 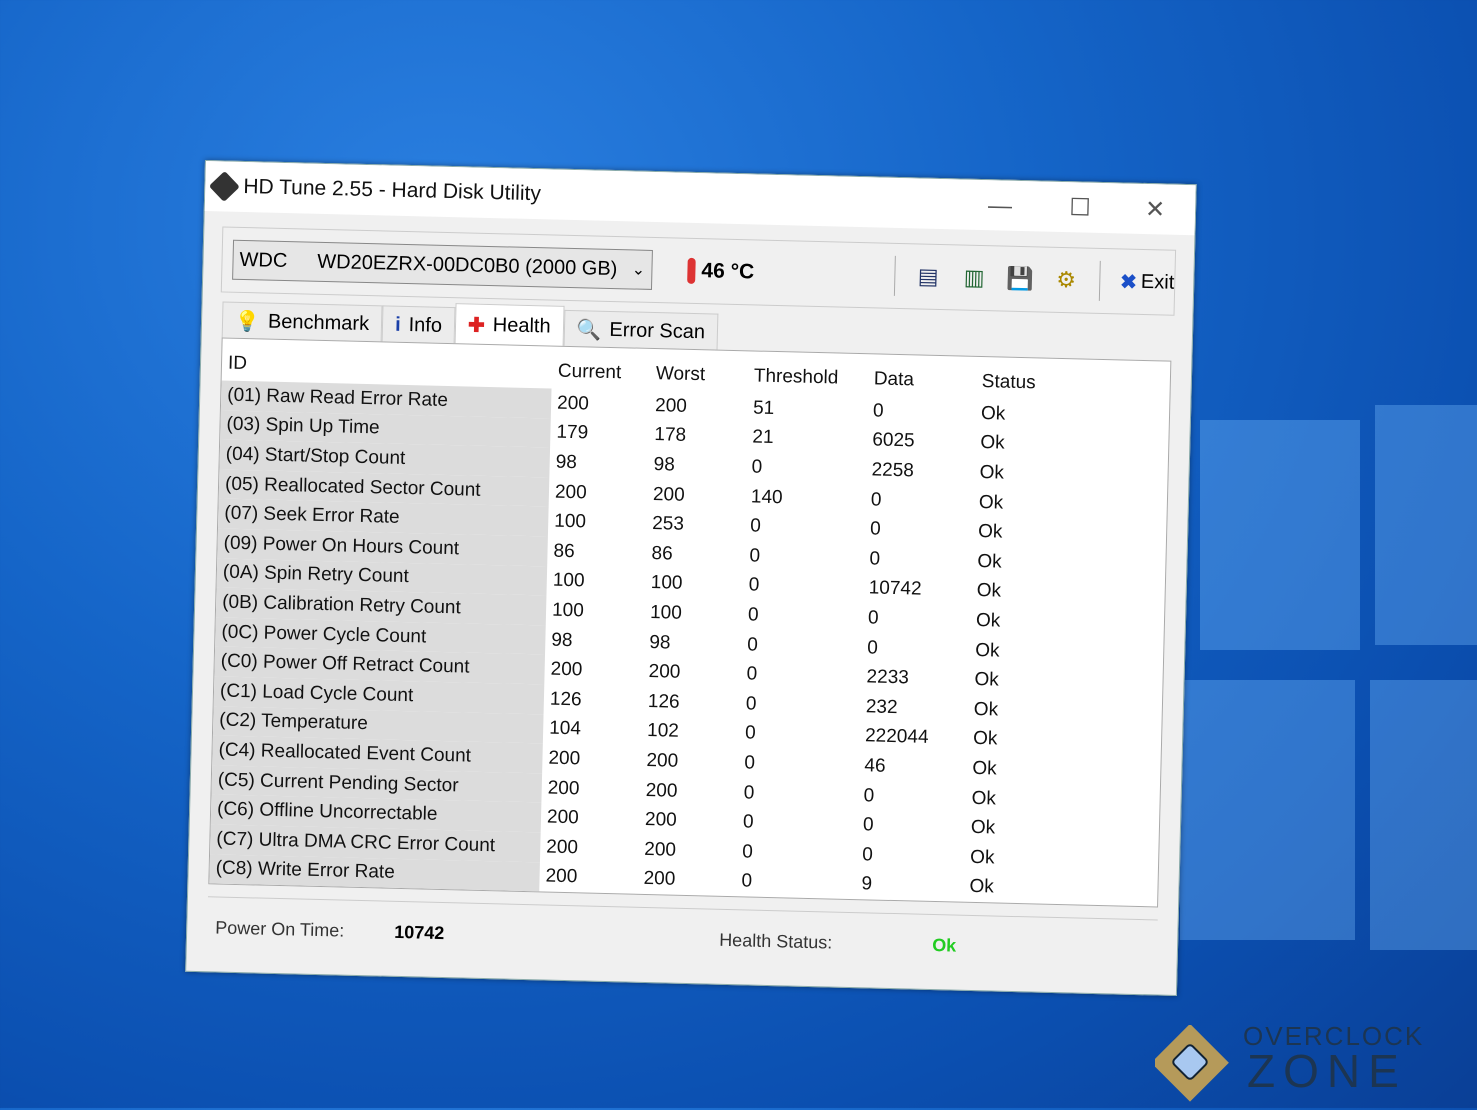 I want to click on chevron-down-icon: ⌄, so click(x=638, y=270).